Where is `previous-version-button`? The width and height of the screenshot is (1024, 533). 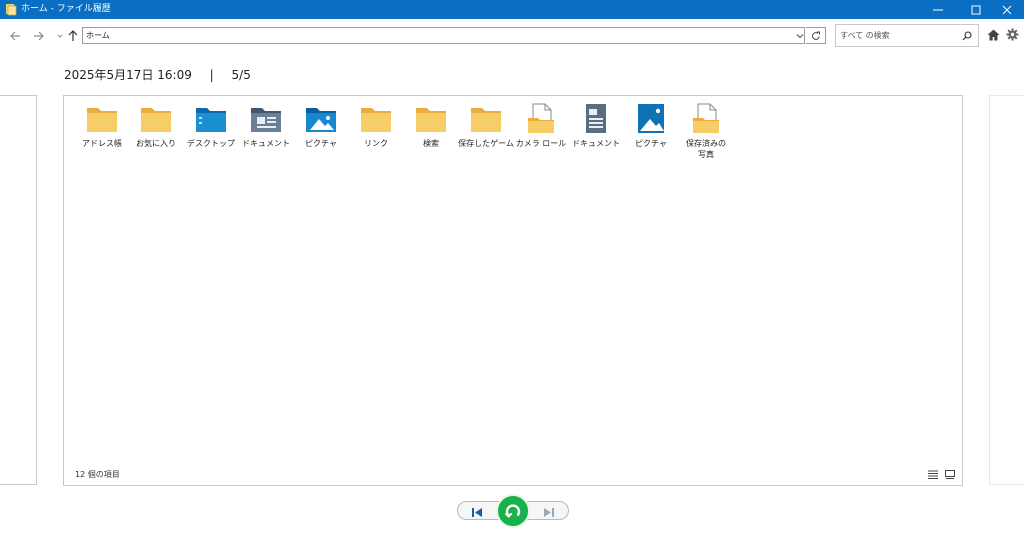 previous-version-button is located at coordinates (477, 510).